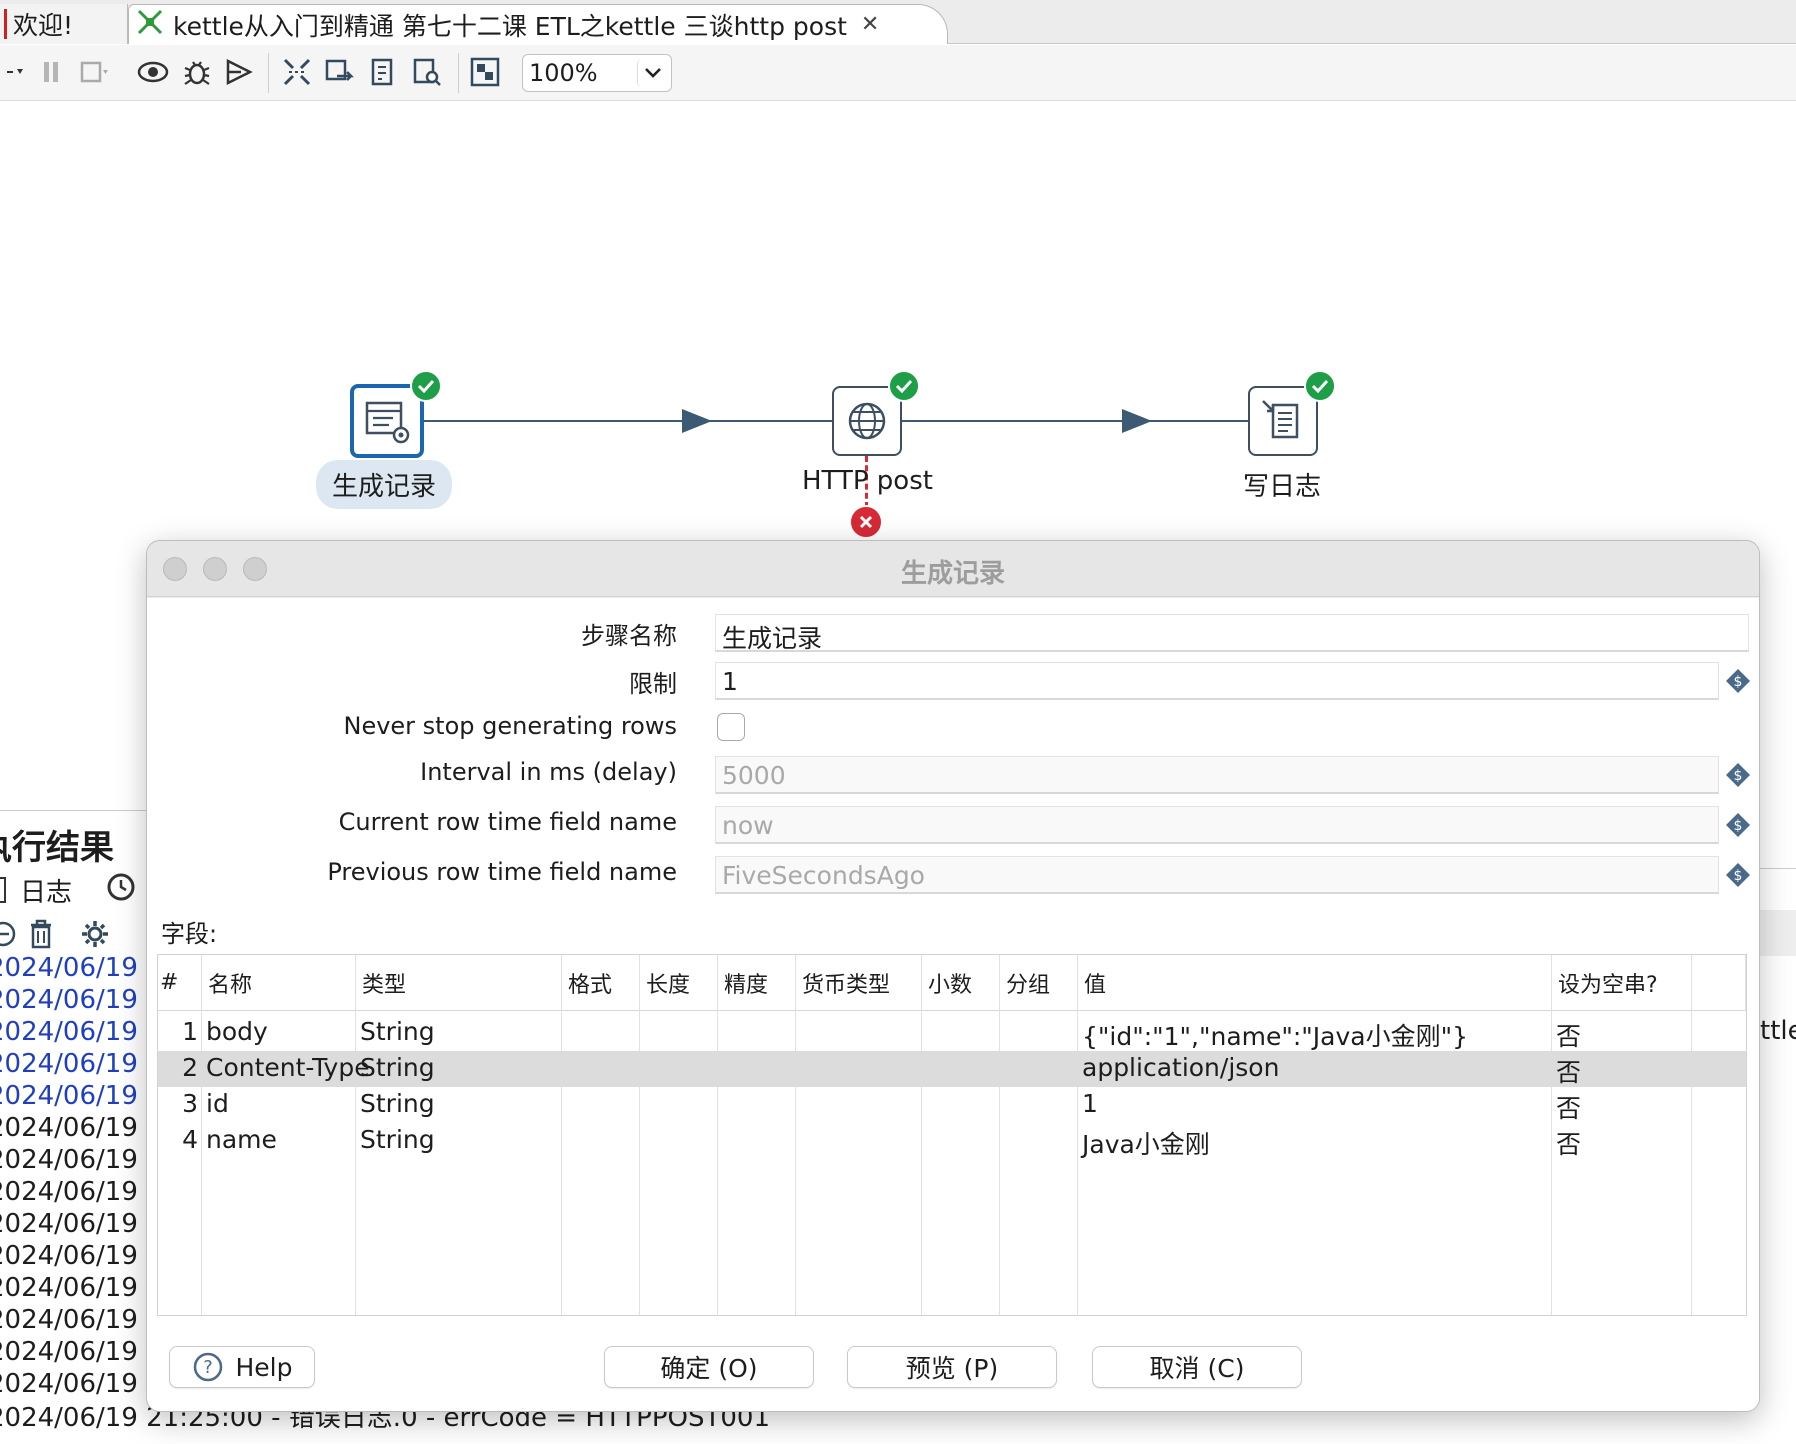 This screenshot has width=1796, height=1444. I want to click on table-row: 2 Content-Type String application/json 否, so click(952, 1069).